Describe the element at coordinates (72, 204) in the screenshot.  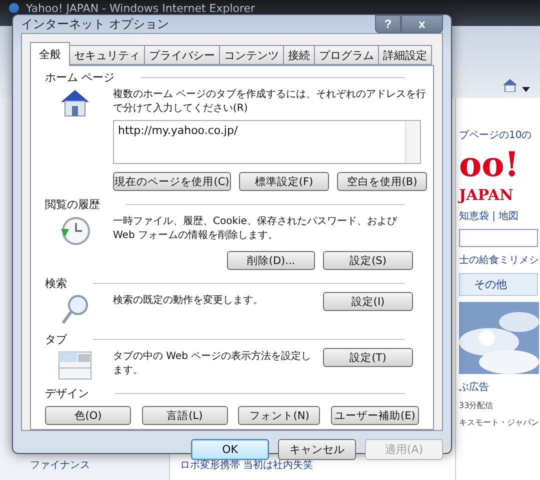
I see `section-heading: 閲覧の履歴` at that location.